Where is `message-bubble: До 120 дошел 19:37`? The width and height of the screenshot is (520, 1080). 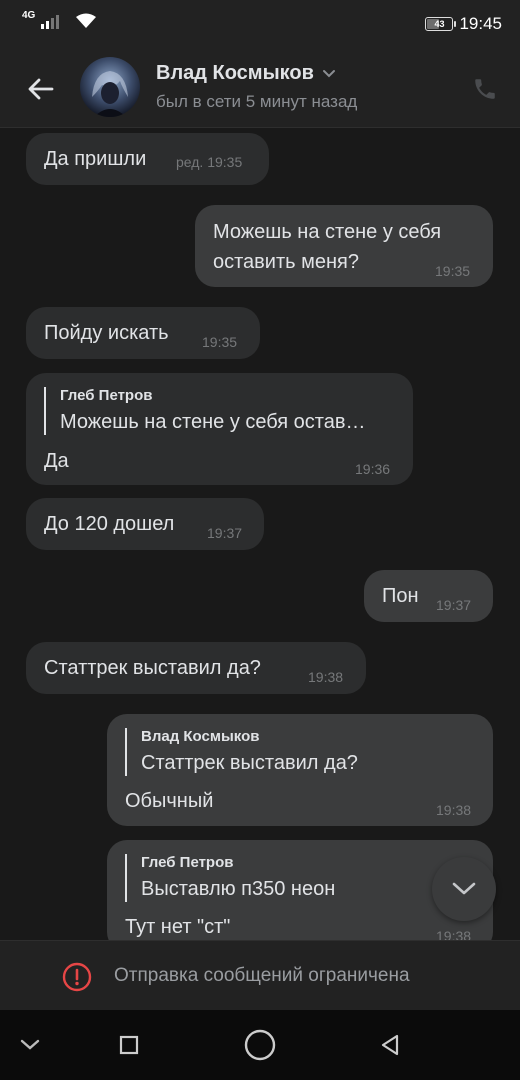 message-bubble: До 120 дошел 19:37 is located at coordinates (145, 524).